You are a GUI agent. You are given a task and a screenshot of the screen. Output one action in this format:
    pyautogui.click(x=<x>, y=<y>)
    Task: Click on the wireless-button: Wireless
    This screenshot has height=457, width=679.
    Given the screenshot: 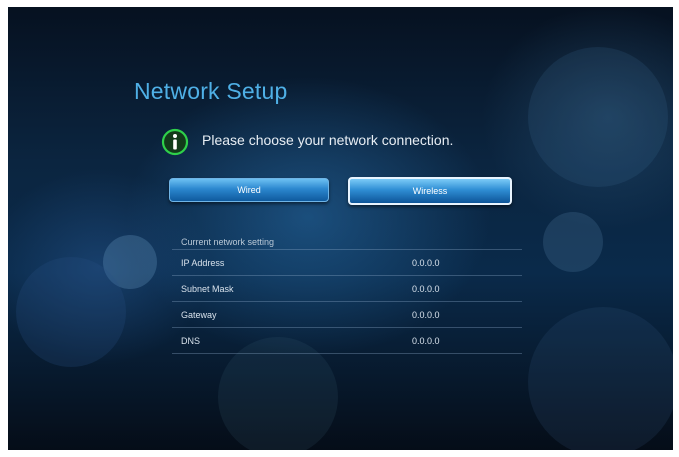 What is the action you would take?
    pyautogui.click(x=430, y=191)
    